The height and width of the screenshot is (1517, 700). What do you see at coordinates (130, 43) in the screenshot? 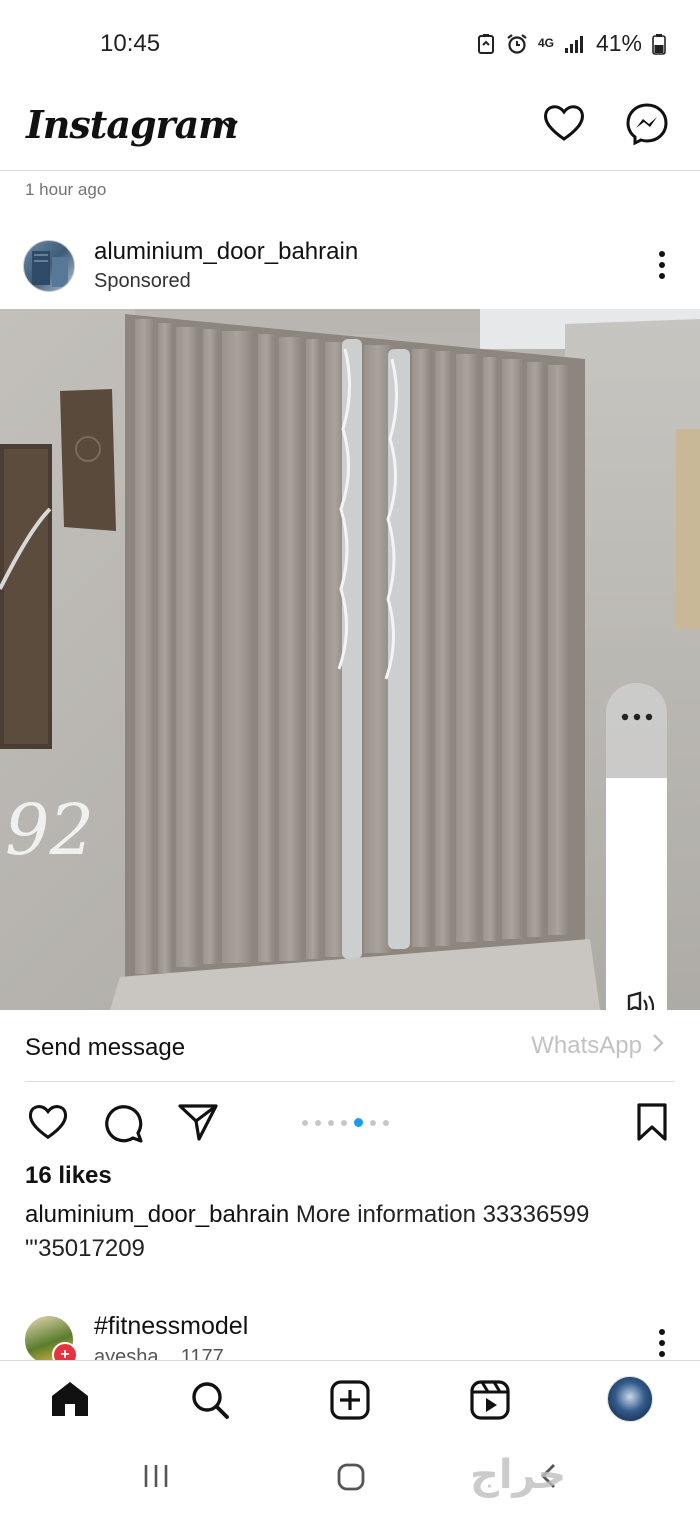
I see `status-time: 10:45` at bounding box center [130, 43].